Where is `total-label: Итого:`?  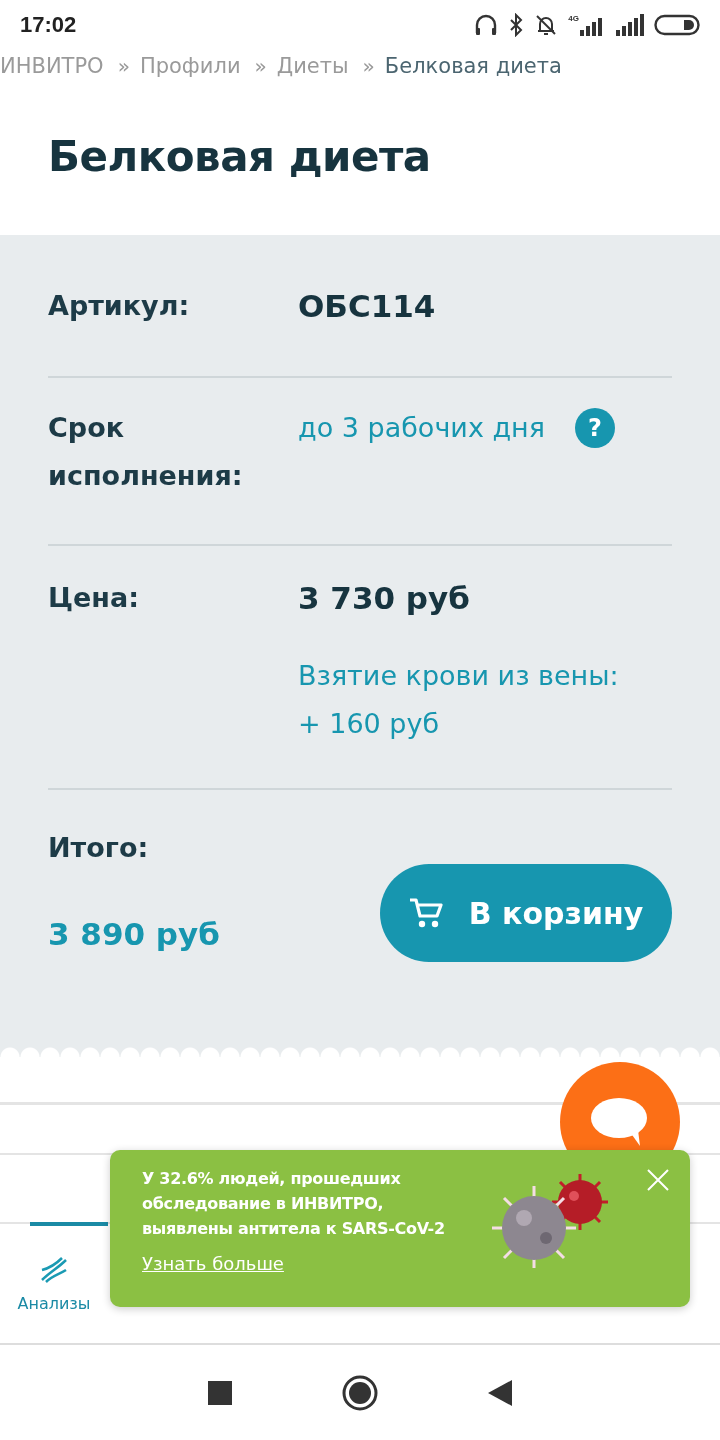
total-label: Итого: is located at coordinates (99, 848).